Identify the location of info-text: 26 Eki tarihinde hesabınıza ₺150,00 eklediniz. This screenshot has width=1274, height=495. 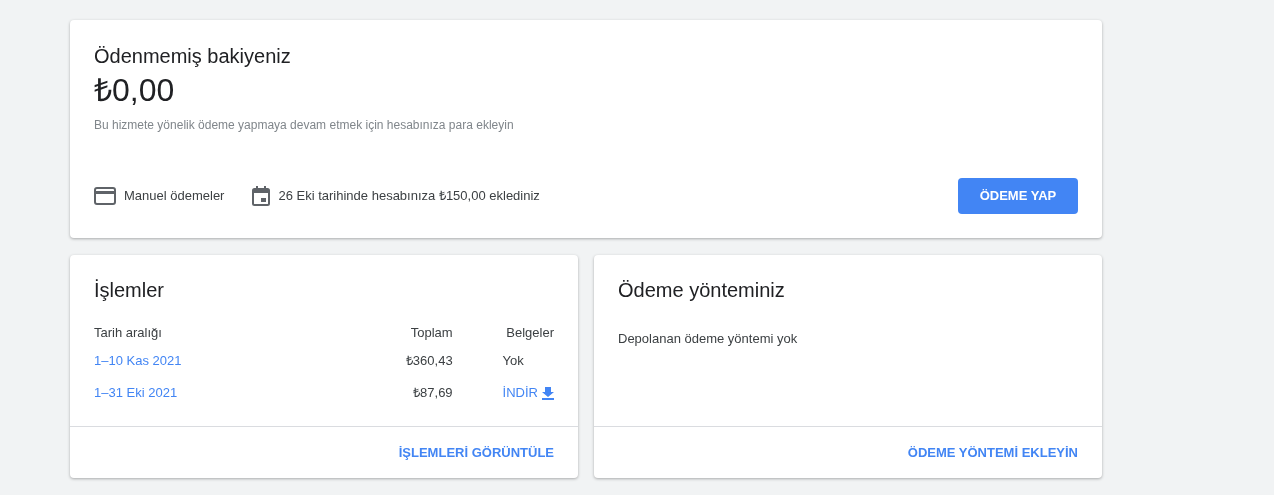
(409, 196).